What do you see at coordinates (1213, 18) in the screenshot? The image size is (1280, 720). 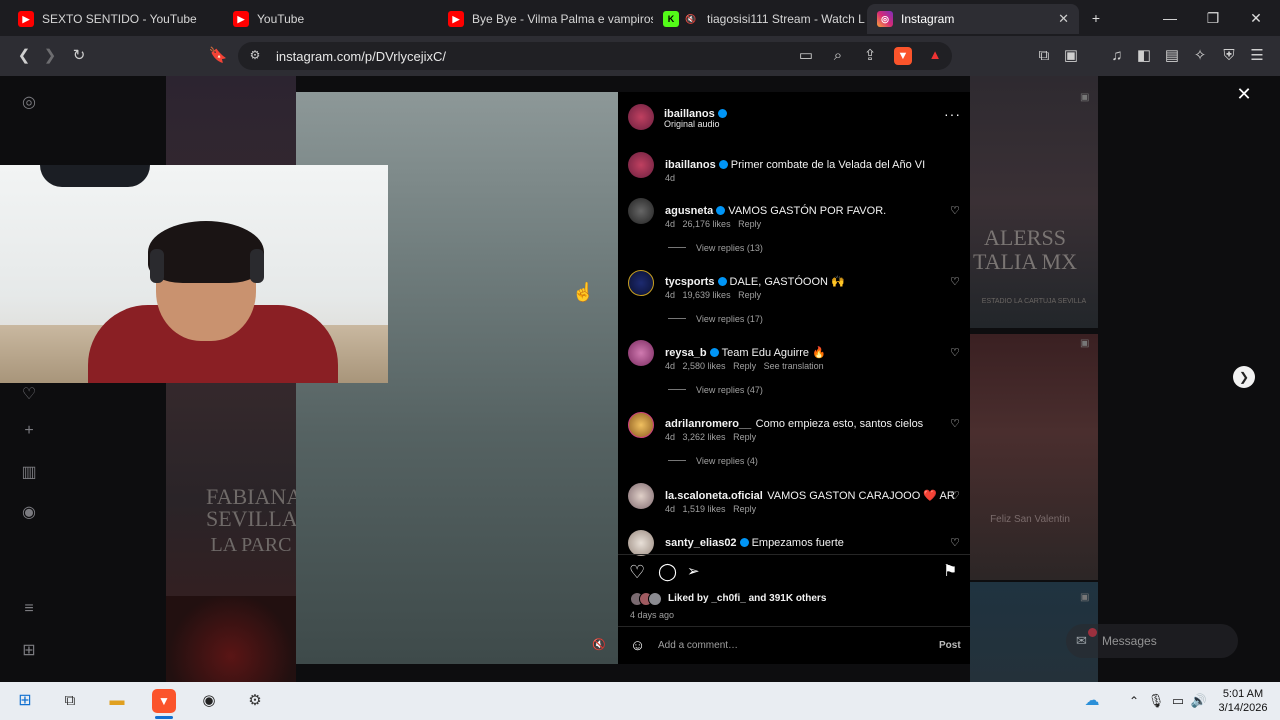 I see `restore-button: ❐` at bounding box center [1213, 18].